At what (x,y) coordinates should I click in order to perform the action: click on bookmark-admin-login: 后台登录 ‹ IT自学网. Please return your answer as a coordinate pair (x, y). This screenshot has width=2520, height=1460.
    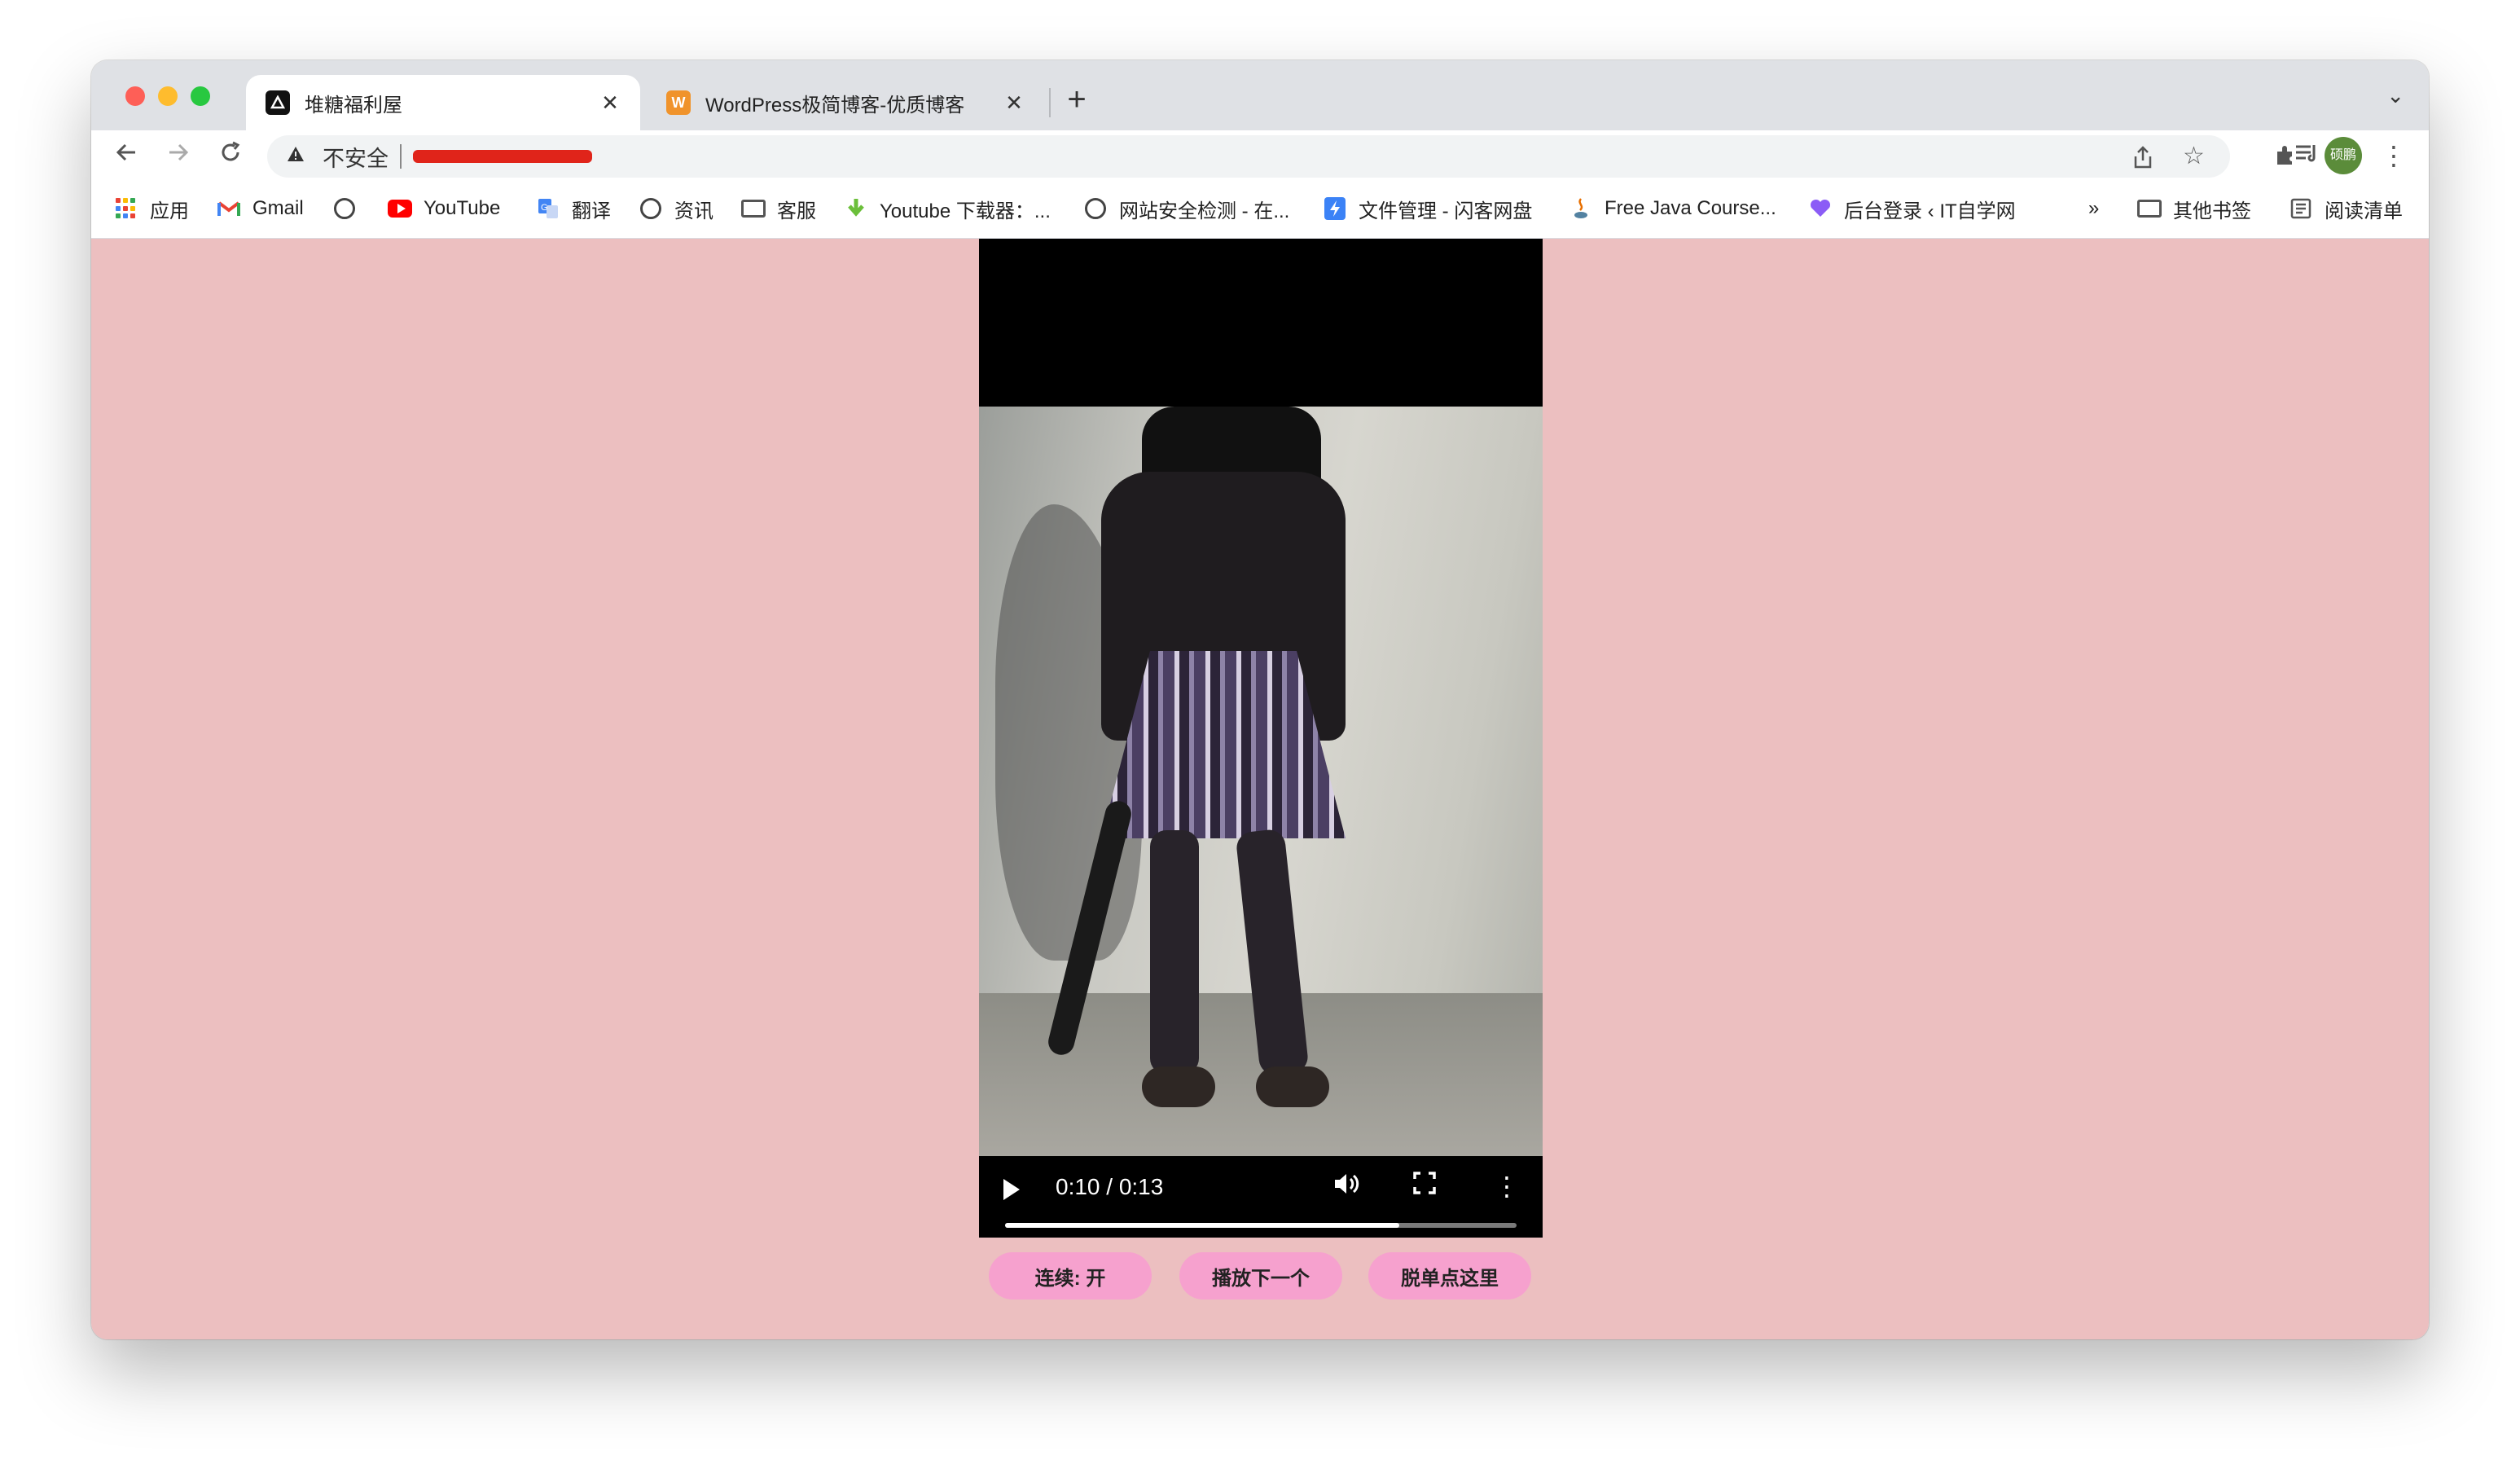
    Looking at the image, I should click on (1912, 209).